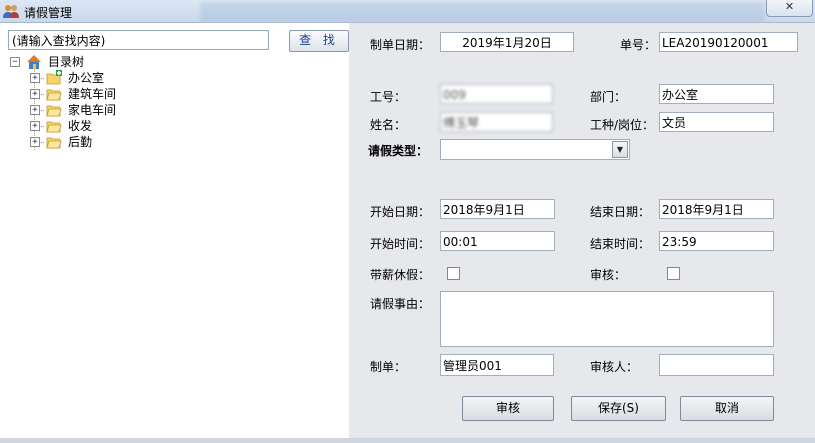  Describe the element at coordinates (138, 40) in the screenshot. I see `search-input` at that location.